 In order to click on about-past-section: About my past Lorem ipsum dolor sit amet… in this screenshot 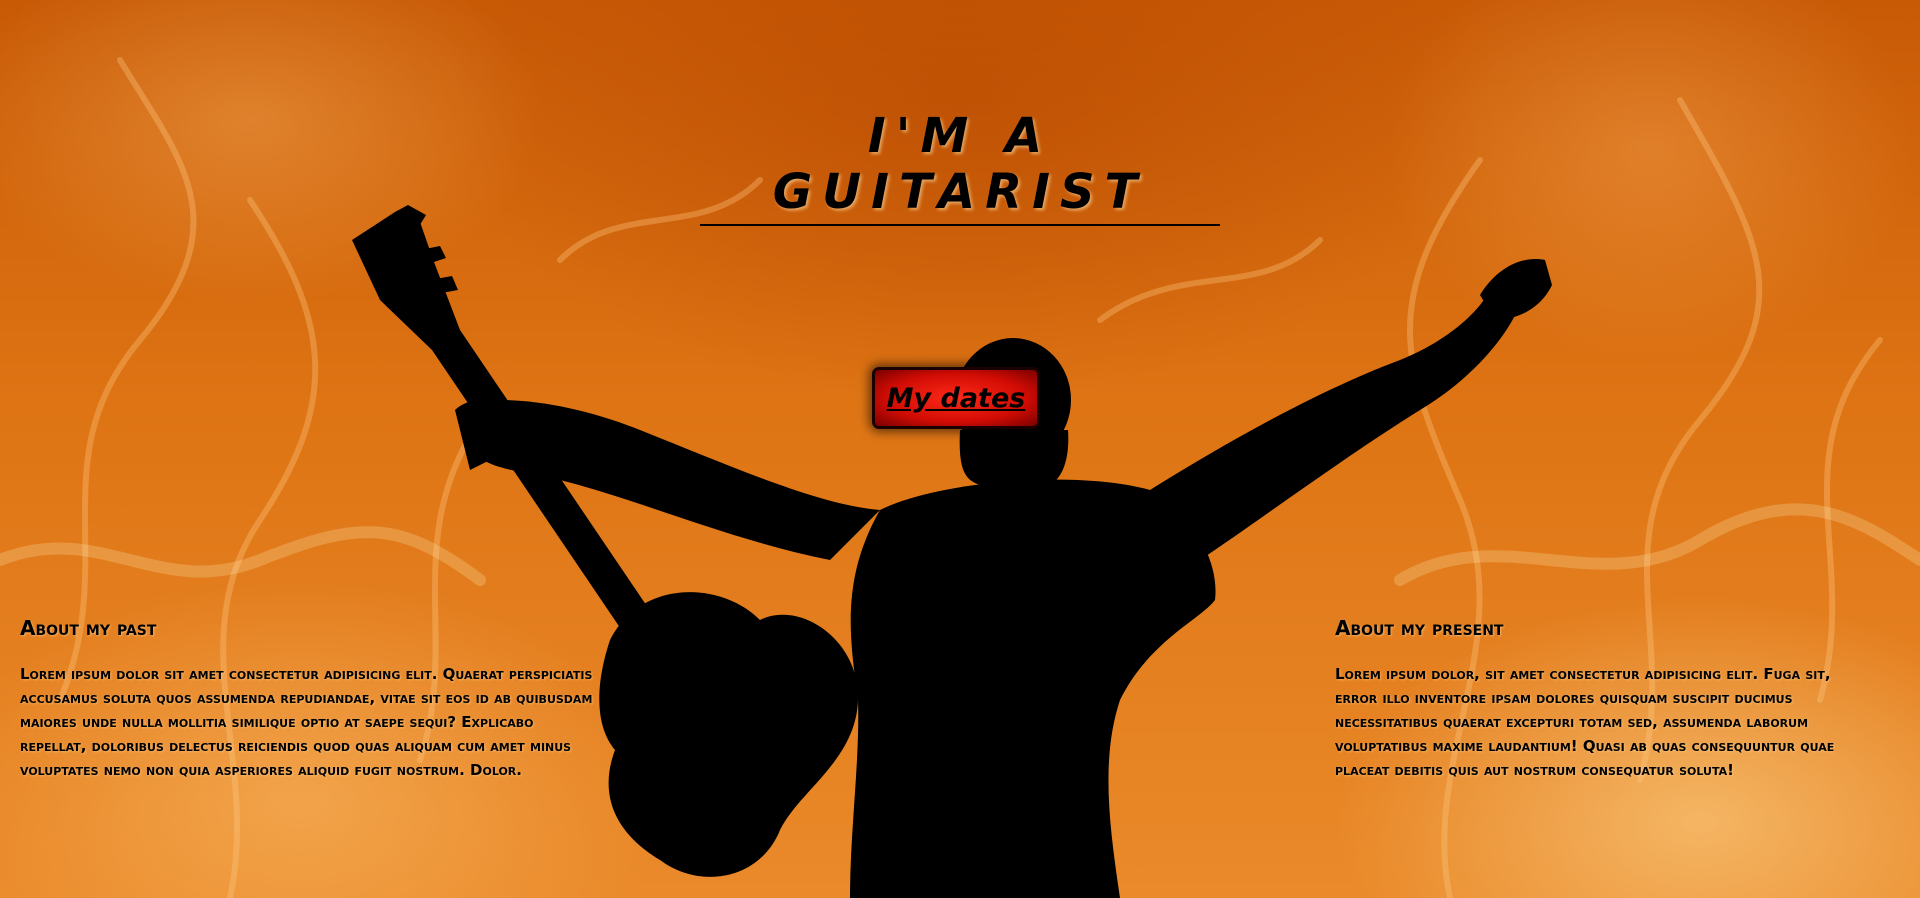, I will do `click(307, 699)`.